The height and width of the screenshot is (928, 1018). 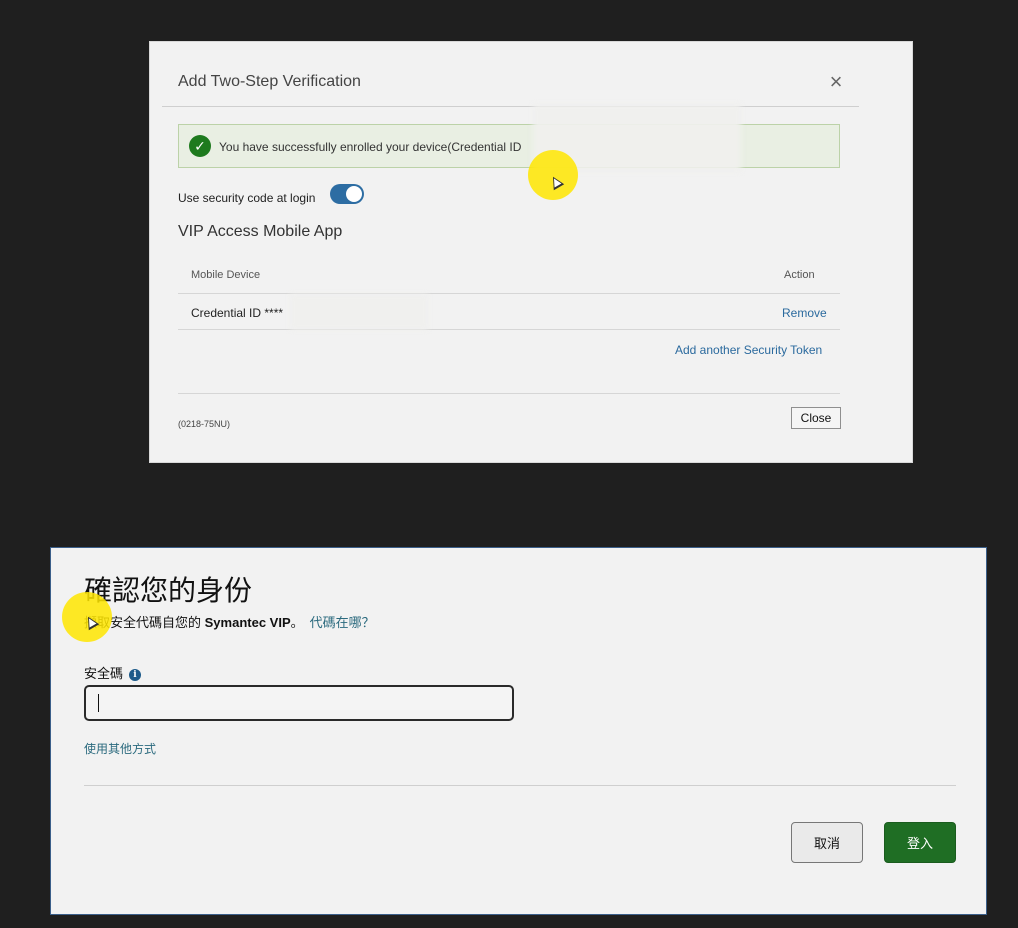 I want to click on remove-link: Remove, so click(x=804, y=313).